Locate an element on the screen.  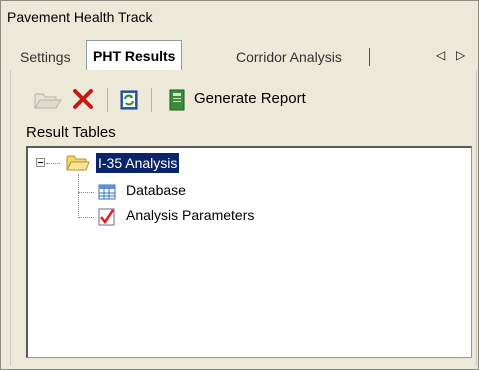
toolbar-separator is located at coordinates (107, 100).